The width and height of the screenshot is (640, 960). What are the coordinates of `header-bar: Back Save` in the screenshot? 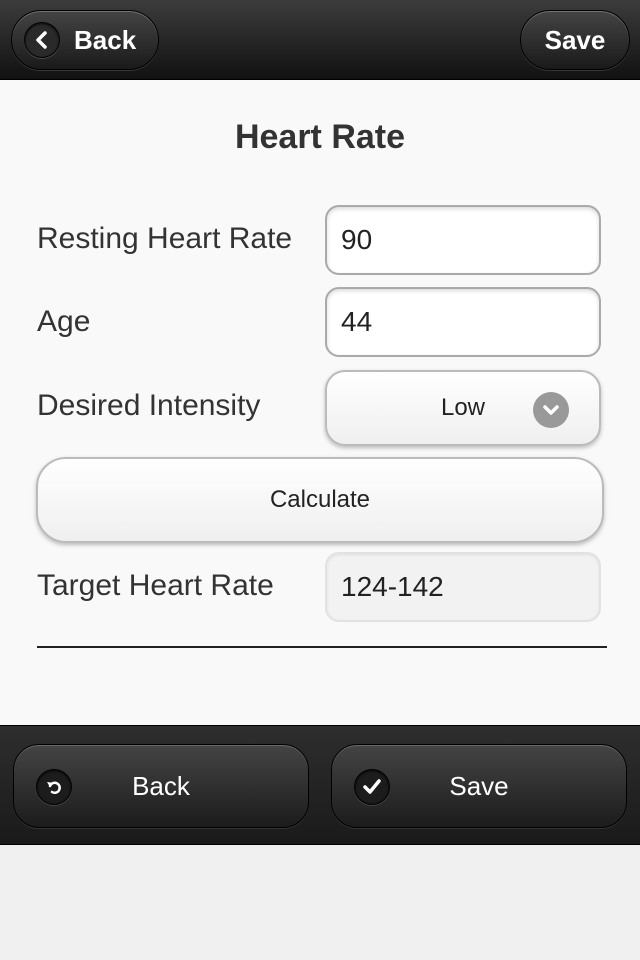 It's located at (320, 40).